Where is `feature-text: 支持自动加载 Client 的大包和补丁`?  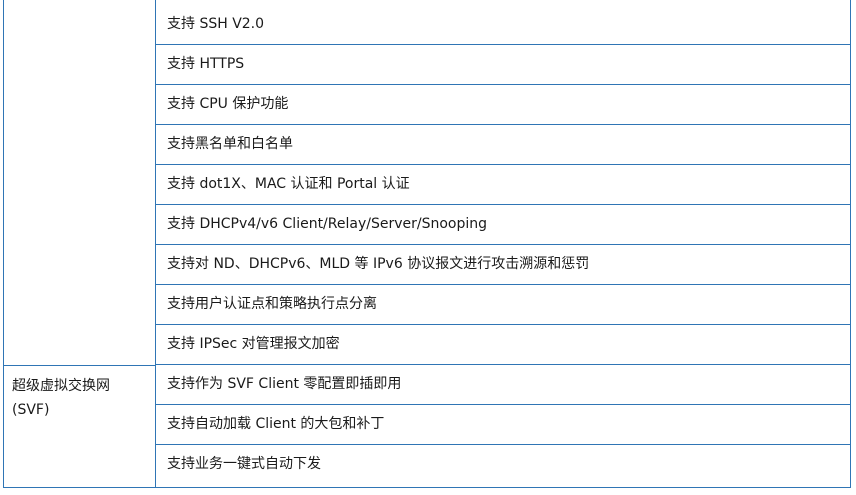
feature-text: 支持自动加载 Client 的大包和补丁 is located at coordinates (276, 424).